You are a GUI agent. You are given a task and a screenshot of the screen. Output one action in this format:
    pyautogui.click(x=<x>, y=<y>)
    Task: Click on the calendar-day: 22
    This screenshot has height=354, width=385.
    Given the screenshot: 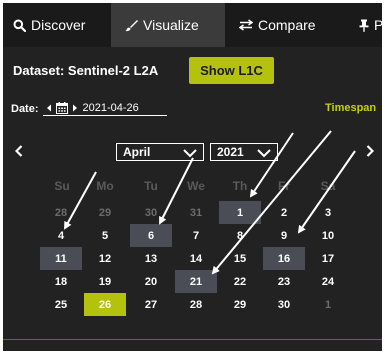 What is the action you would take?
    pyautogui.click(x=240, y=281)
    